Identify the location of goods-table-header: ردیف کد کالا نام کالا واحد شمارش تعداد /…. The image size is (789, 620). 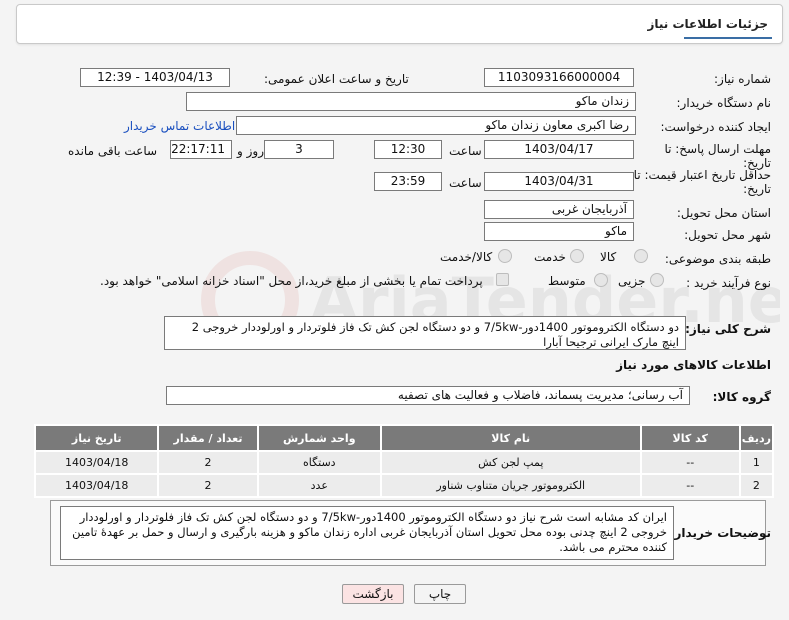
(404, 438).